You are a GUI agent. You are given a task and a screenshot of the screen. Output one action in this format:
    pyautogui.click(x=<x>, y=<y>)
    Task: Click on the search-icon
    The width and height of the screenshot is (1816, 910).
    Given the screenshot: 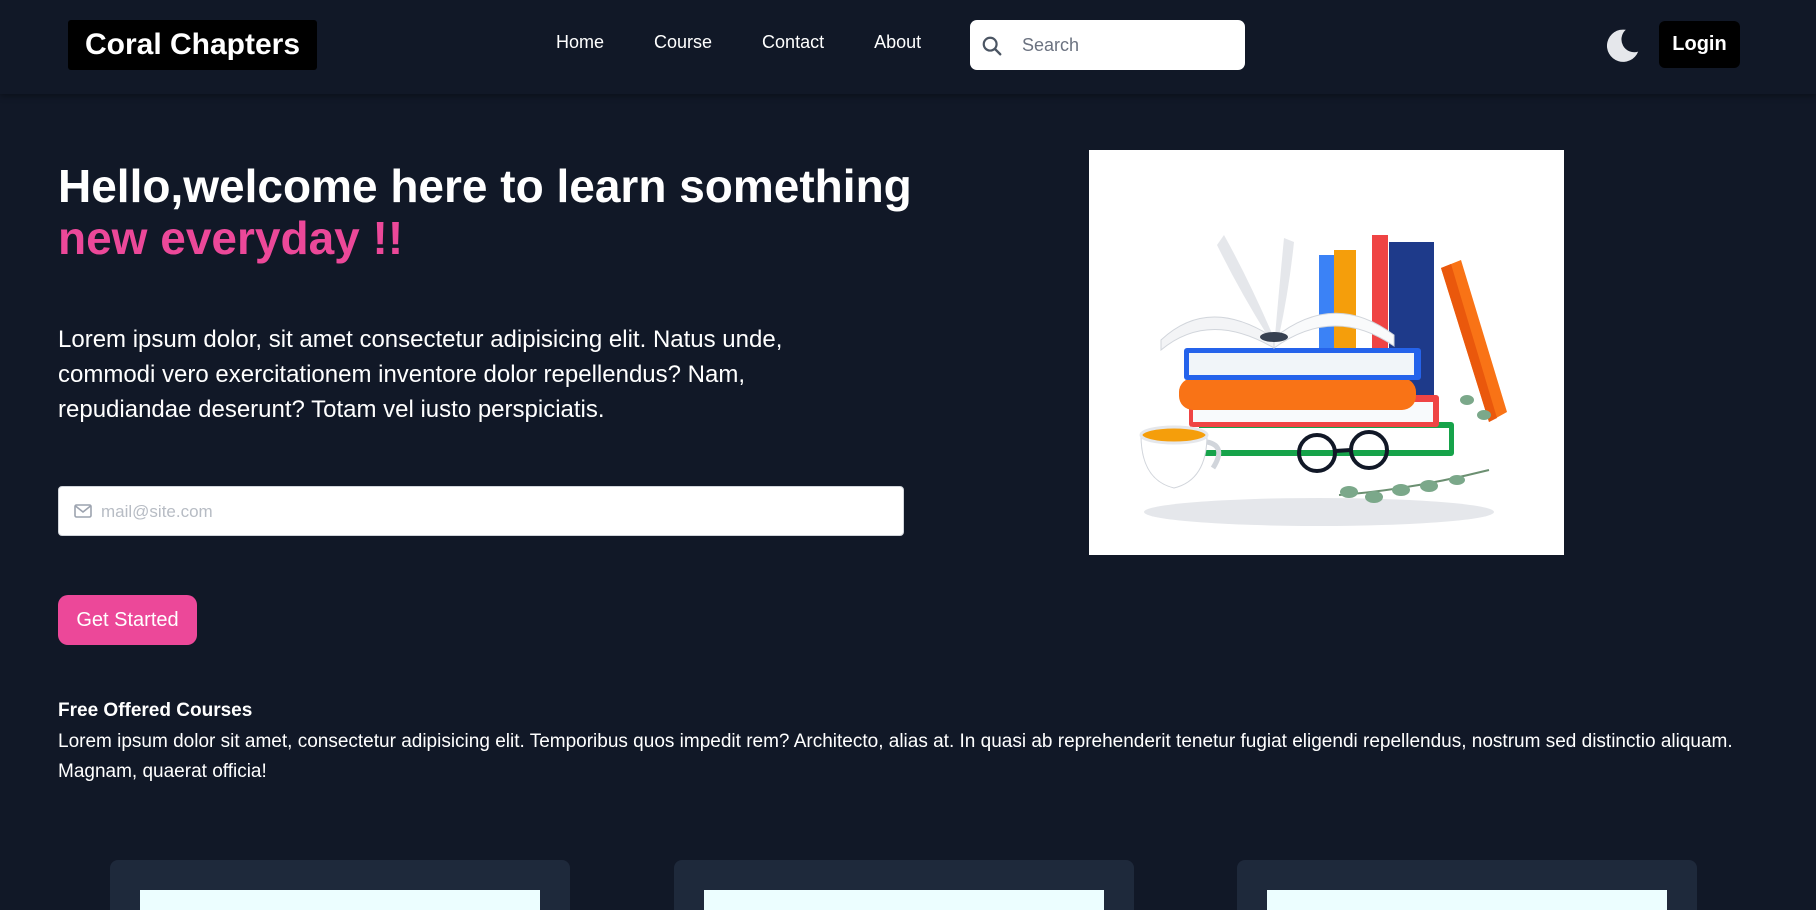 What is the action you would take?
    pyautogui.click(x=992, y=46)
    